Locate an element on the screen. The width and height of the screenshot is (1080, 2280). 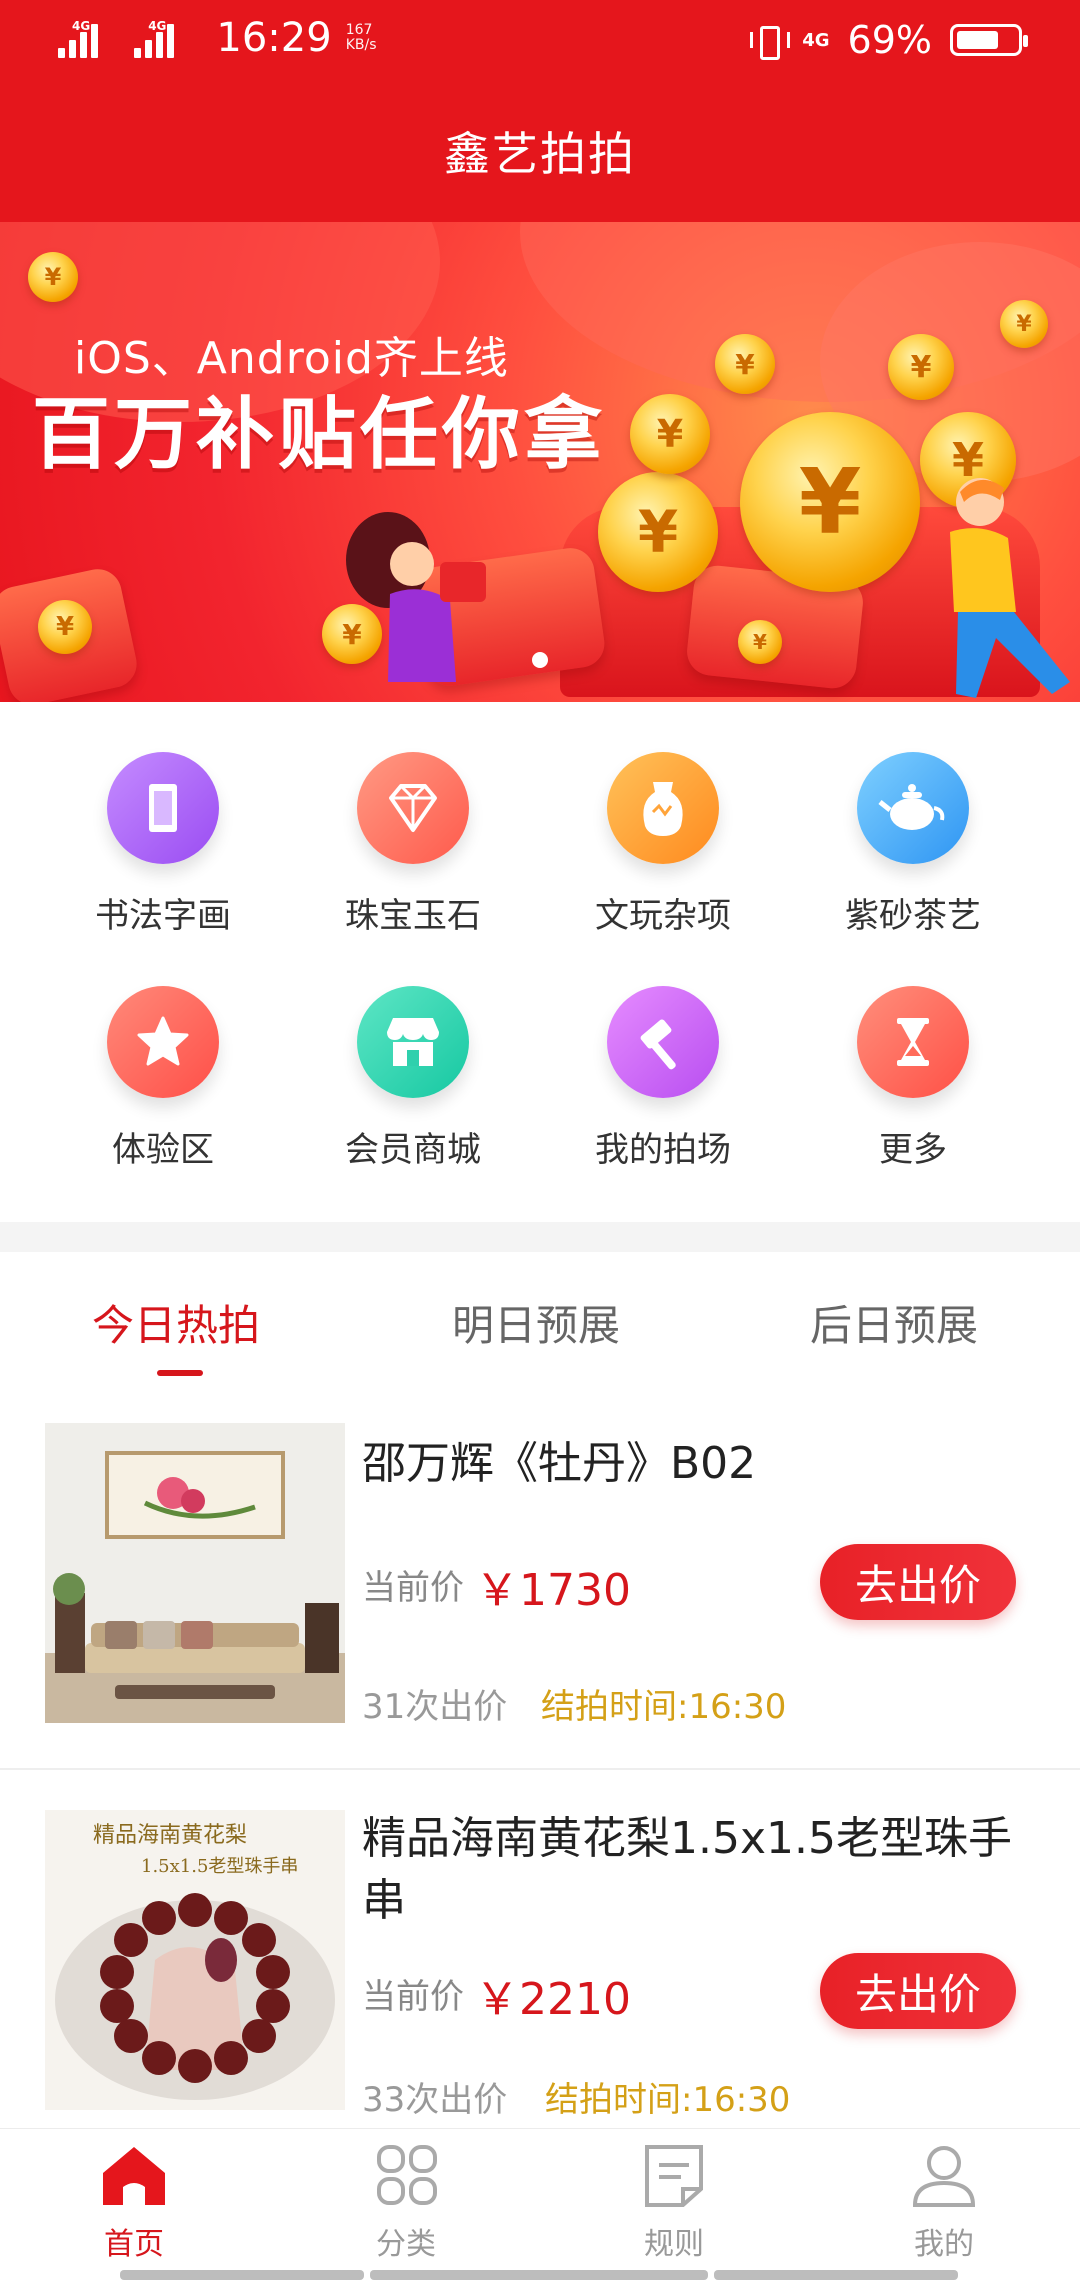
battery-percent: 69% is located at coordinates (889, 40).